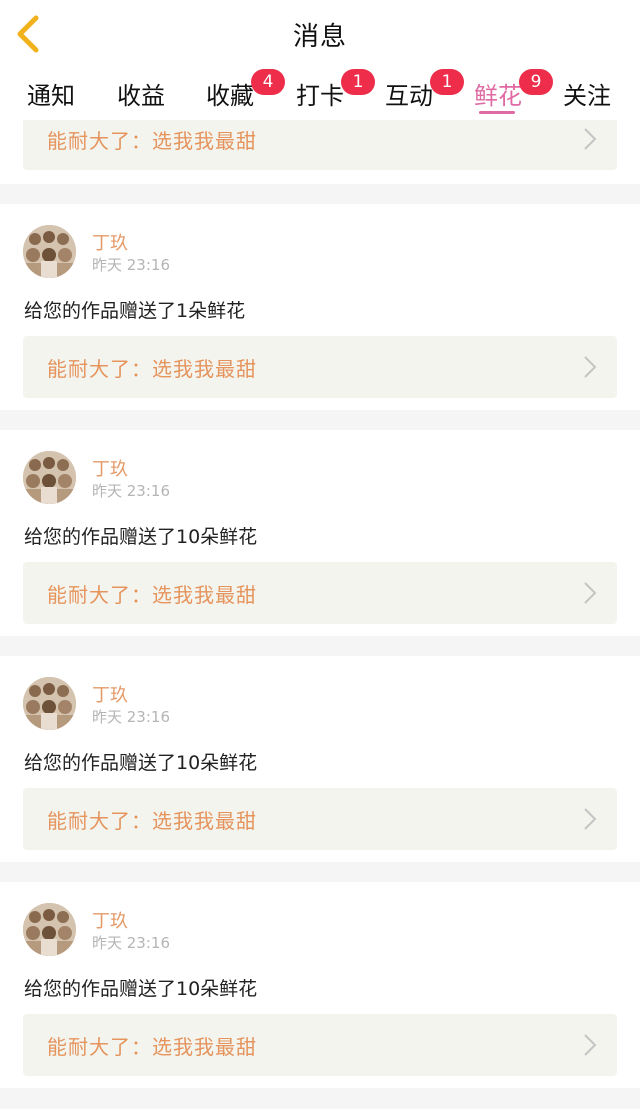  I want to click on tab-label: 收藏, so click(230, 96).